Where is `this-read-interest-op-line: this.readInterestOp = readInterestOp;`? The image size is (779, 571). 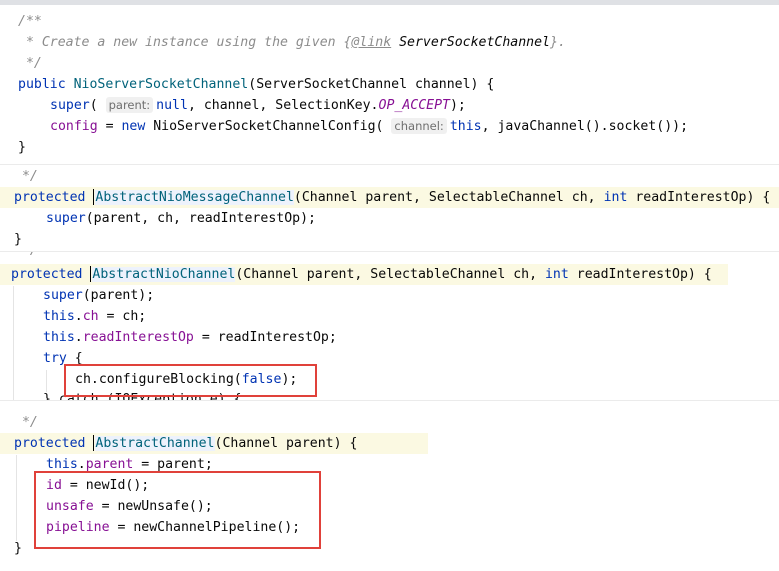
this-read-interest-op-line: this.readInterestOp = readInterestOp; is located at coordinates (190, 338).